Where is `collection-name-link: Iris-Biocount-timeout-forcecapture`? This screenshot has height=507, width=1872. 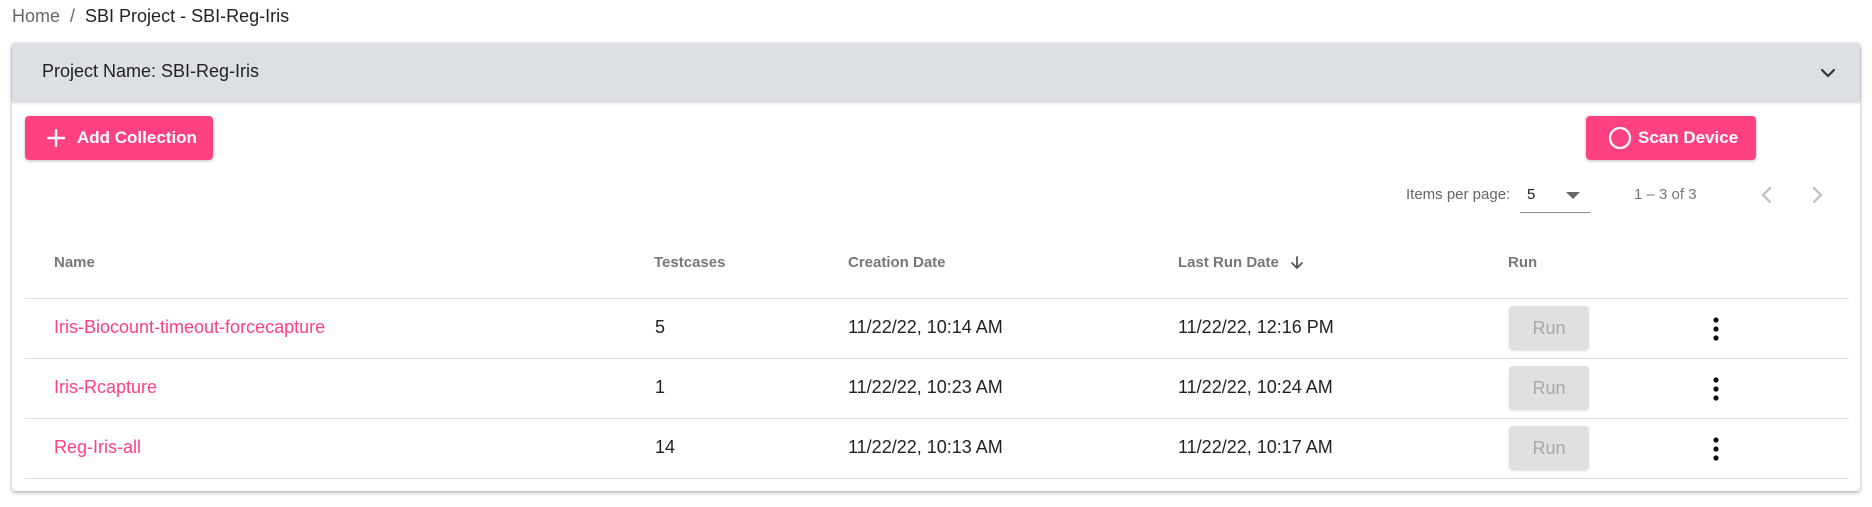 collection-name-link: Iris-Biocount-timeout-forcecapture is located at coordinates (189, 327).